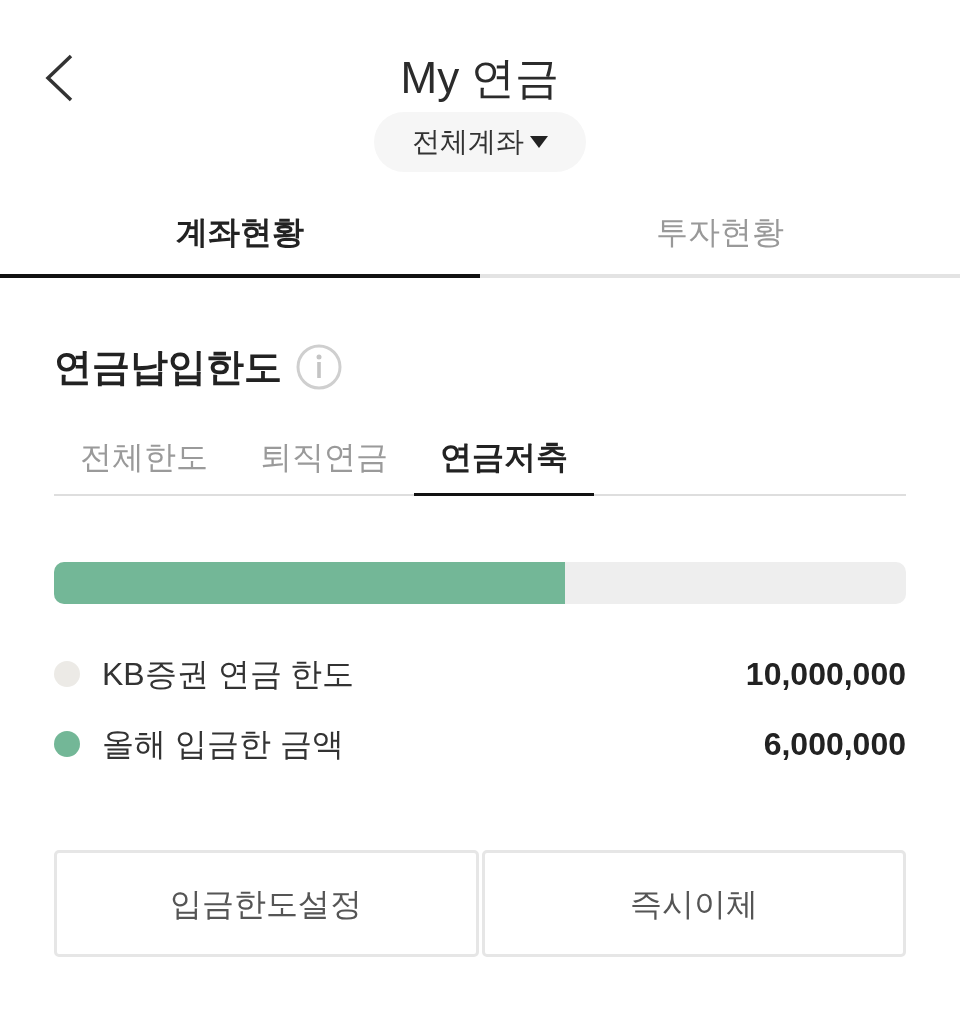 Image resolution: width=960 pixels, height=1034 pixels. What do you see at coordinates (834, 744) in the screenshot?
I see `legend-value: 6,000,000` at bounding box center [834, 744].